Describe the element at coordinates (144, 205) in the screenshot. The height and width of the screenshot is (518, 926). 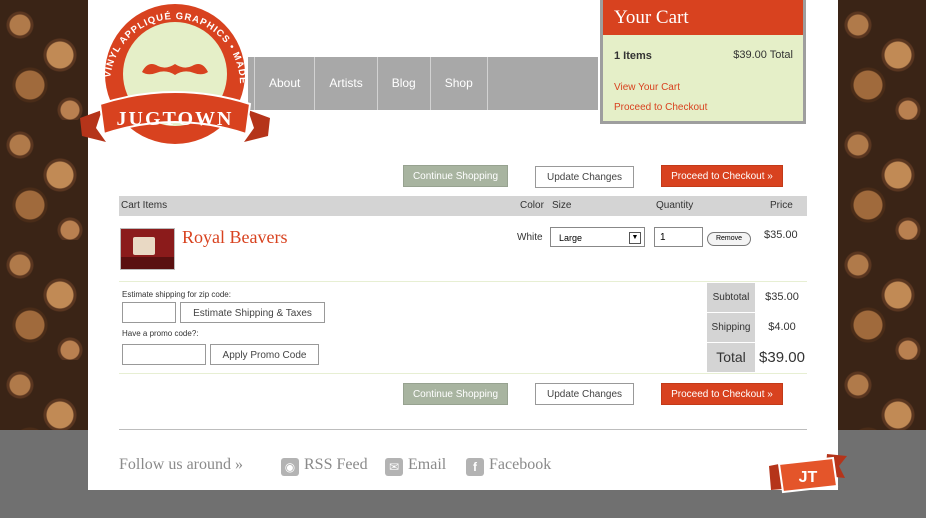
I see `header-cart-items: Cart Items` at that location.